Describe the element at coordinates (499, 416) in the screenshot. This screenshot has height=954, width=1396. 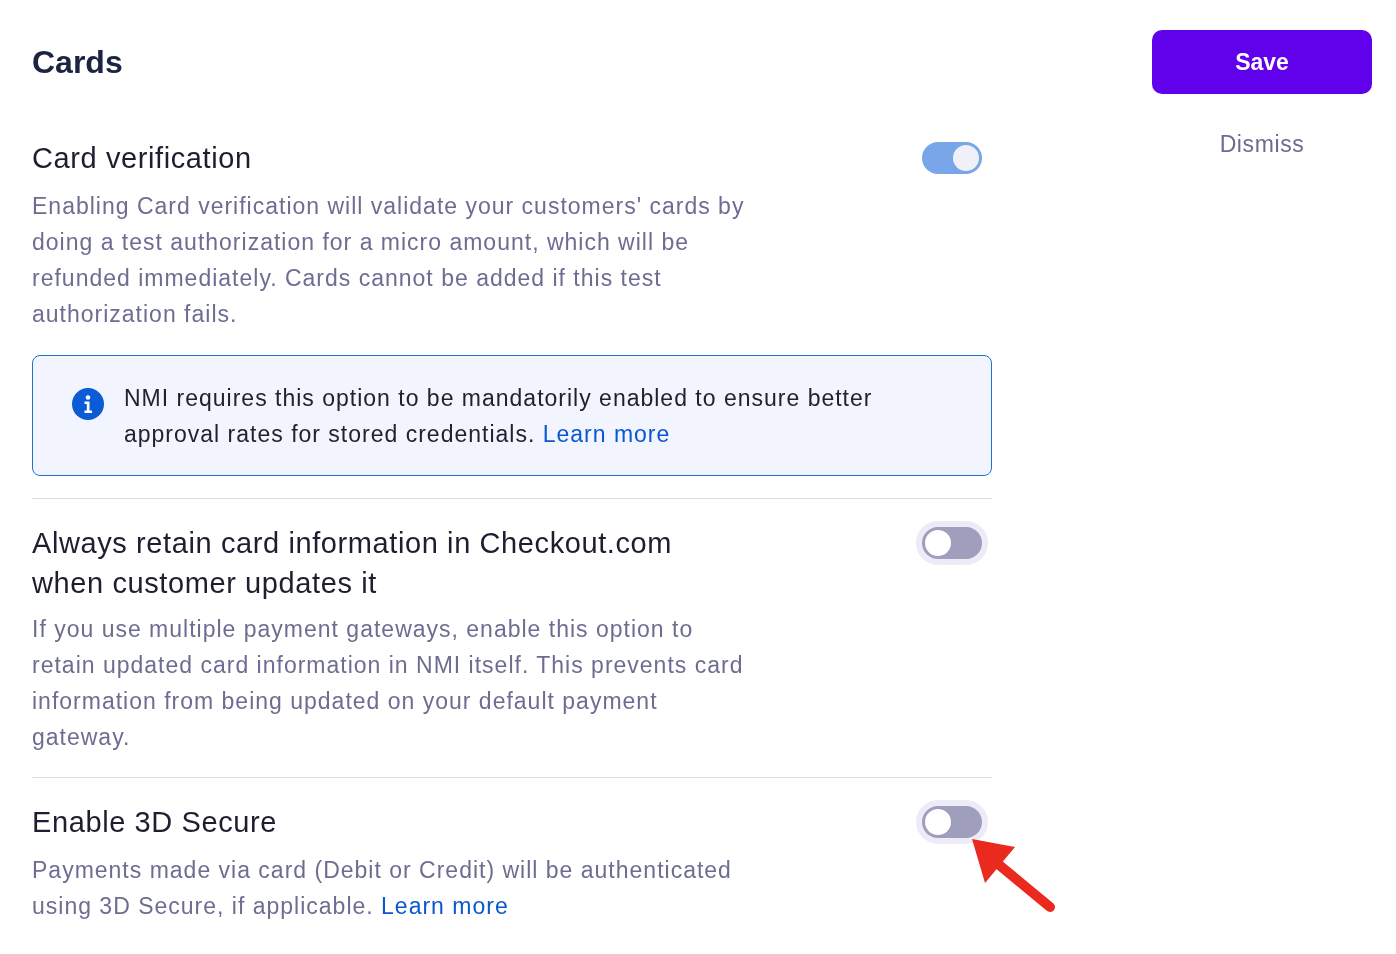
I see `notice-text: NMI requires this option to be mandatorily enabled to ensure better approval rates for stored credentials. Learn more` at that location.